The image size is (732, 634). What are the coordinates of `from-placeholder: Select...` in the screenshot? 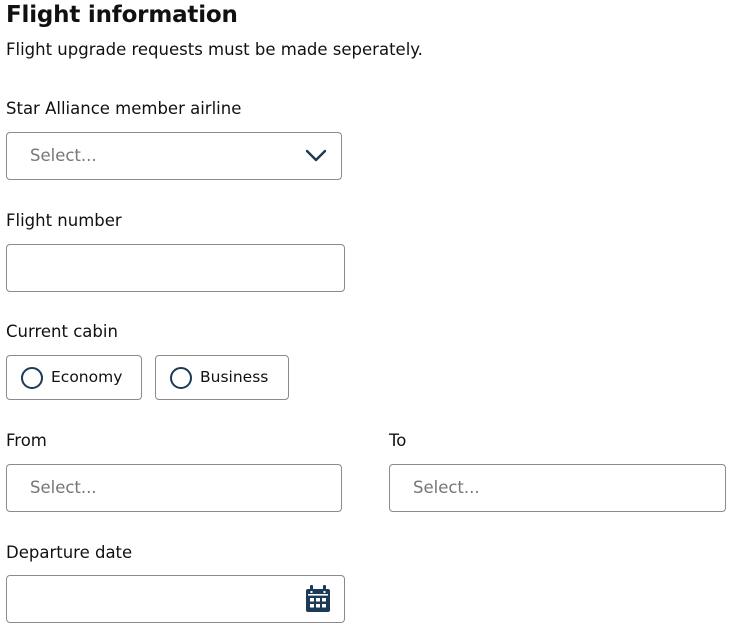 It's located at (63, 487).